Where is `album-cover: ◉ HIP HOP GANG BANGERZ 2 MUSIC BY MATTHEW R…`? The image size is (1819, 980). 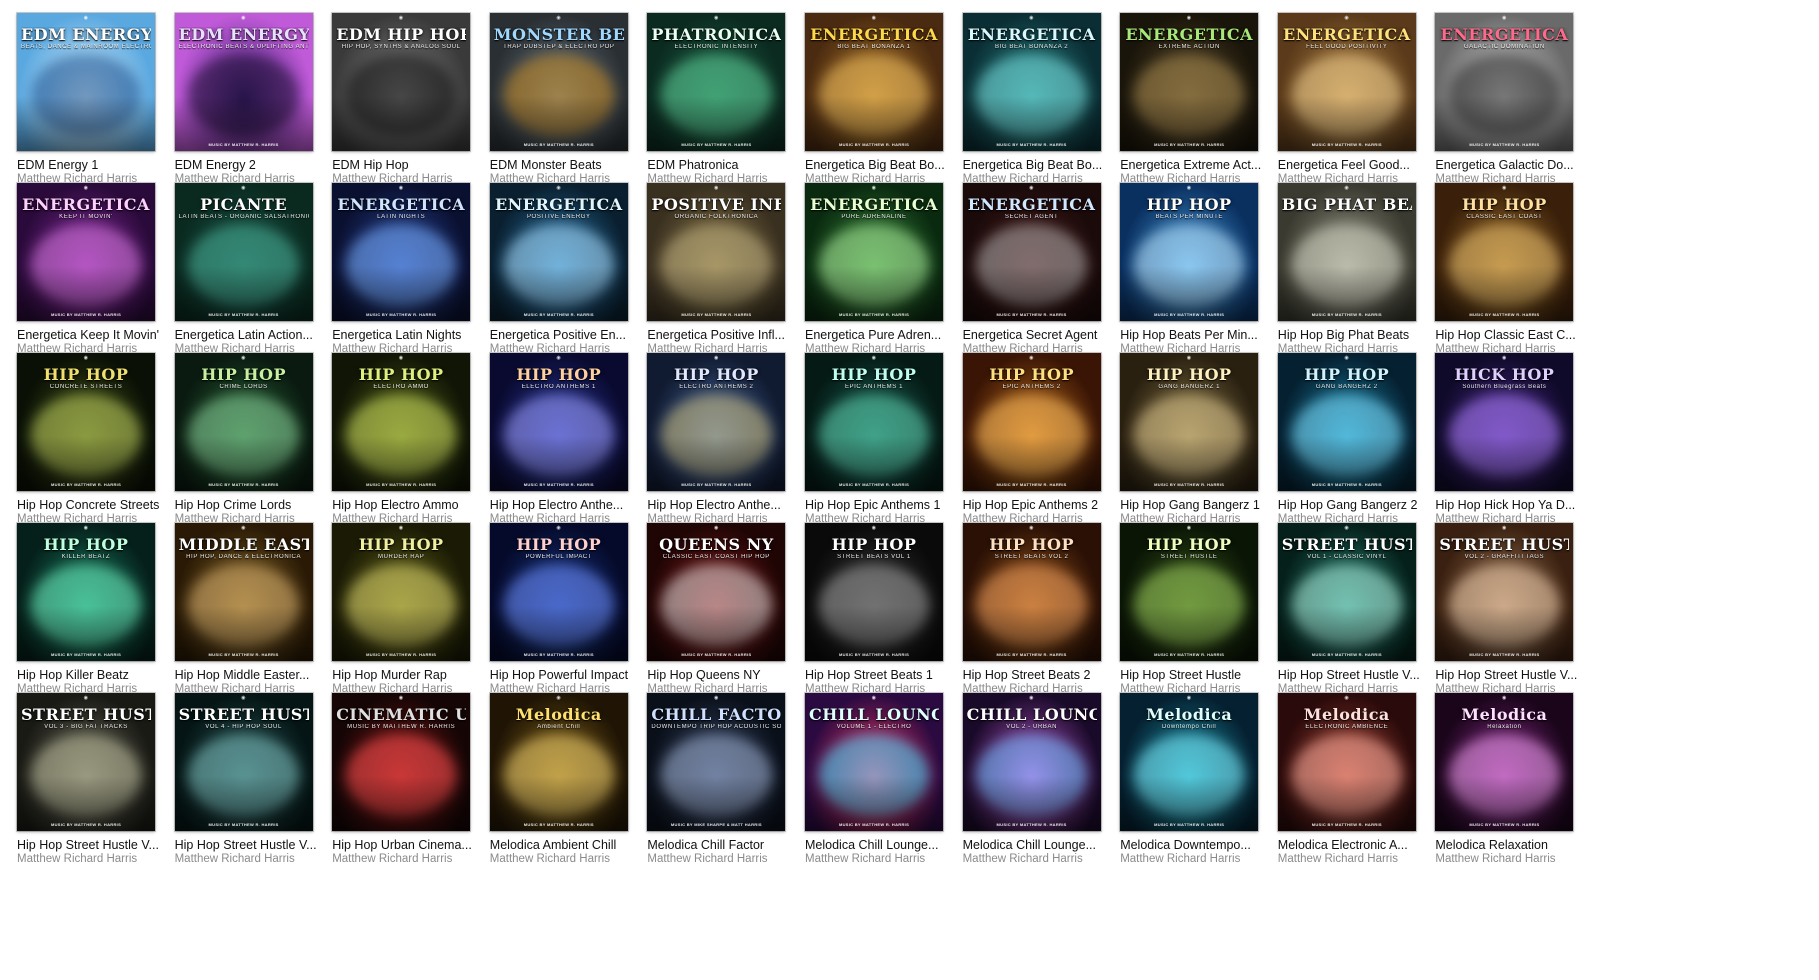
album-cover: ◉ HIP HOP GANG BANGERZ 2 MUSIC BY MATTHEW R… is located at coordinates (1346, 422).